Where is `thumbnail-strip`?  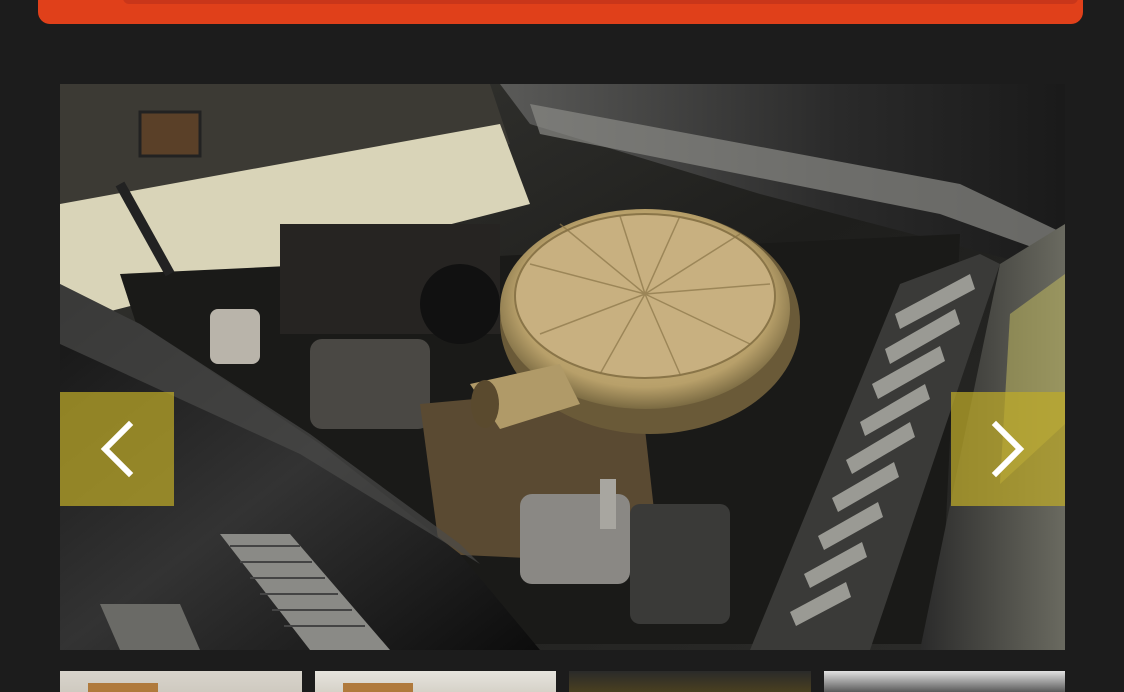
thumbnail-strip is located at coordinates (562, 681).